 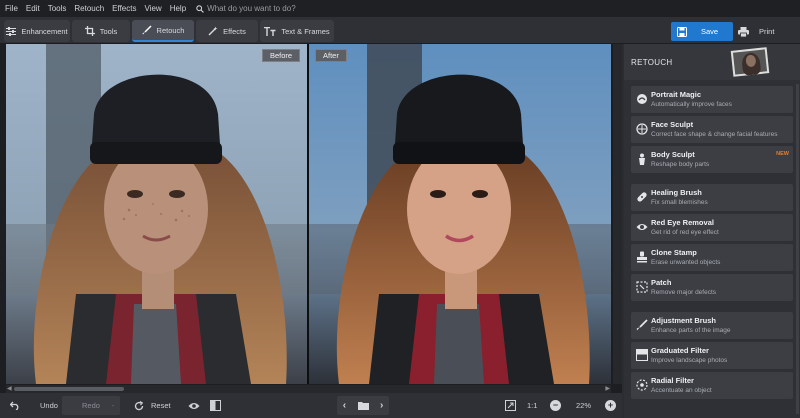 I want to click on tool-healing-brush: Healing Brush Fix small blemishes, so click(x=712, y=197).